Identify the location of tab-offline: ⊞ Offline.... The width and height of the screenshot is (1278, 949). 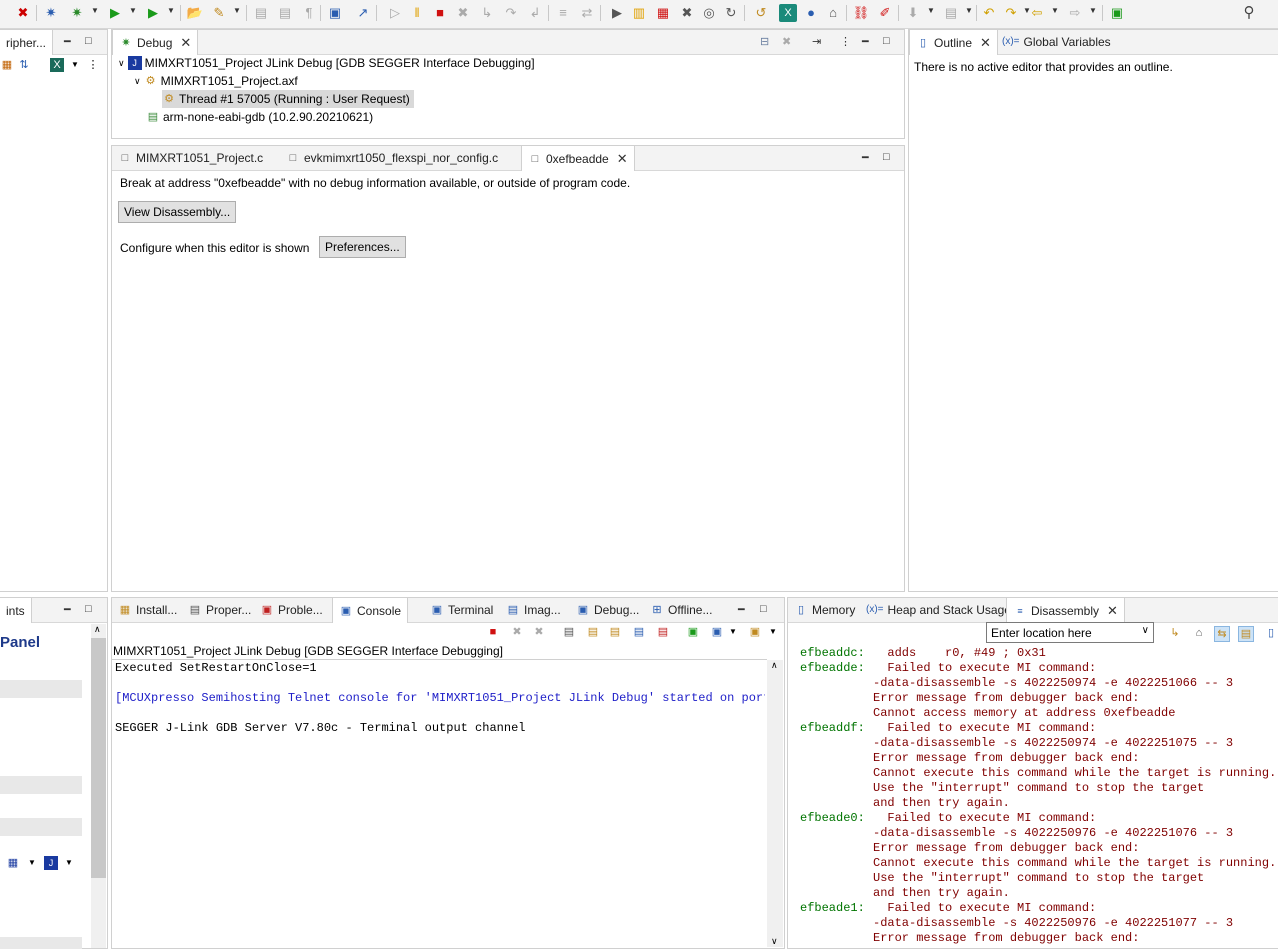
(681, 610).